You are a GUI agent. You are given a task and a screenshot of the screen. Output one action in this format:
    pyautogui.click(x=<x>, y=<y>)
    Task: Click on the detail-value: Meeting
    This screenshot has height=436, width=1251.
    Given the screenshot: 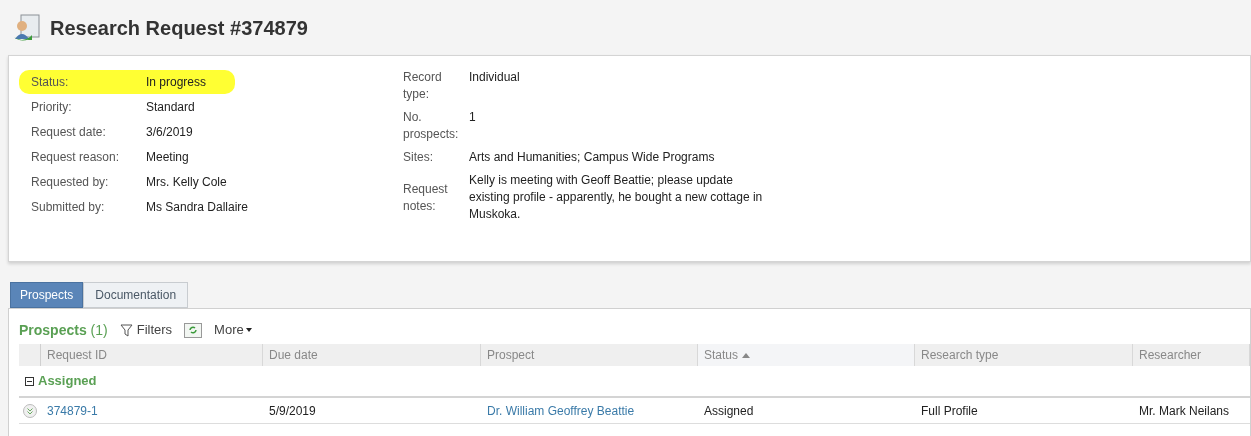 What is the action you would take?
    pyautogui.click(x=167, y=157)
    